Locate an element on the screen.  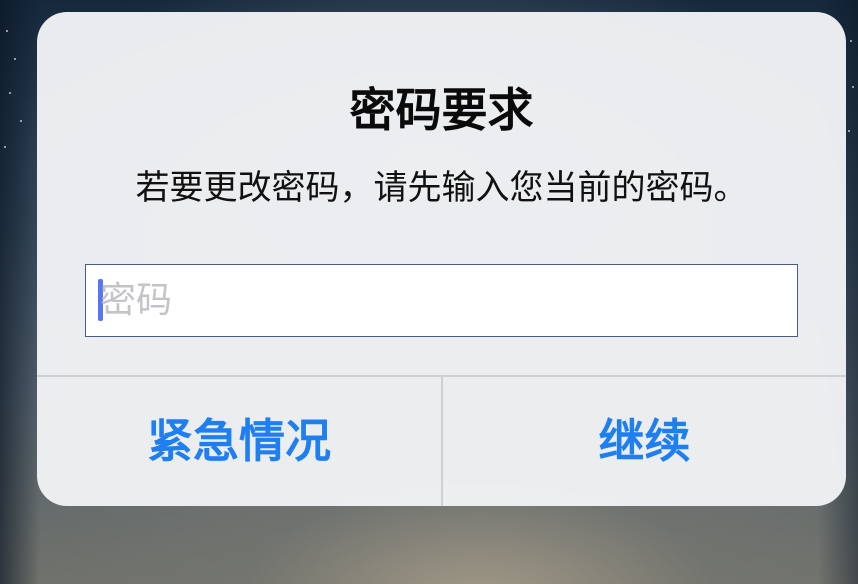
continue-button: 继续 is located at coordinates (644, 441).